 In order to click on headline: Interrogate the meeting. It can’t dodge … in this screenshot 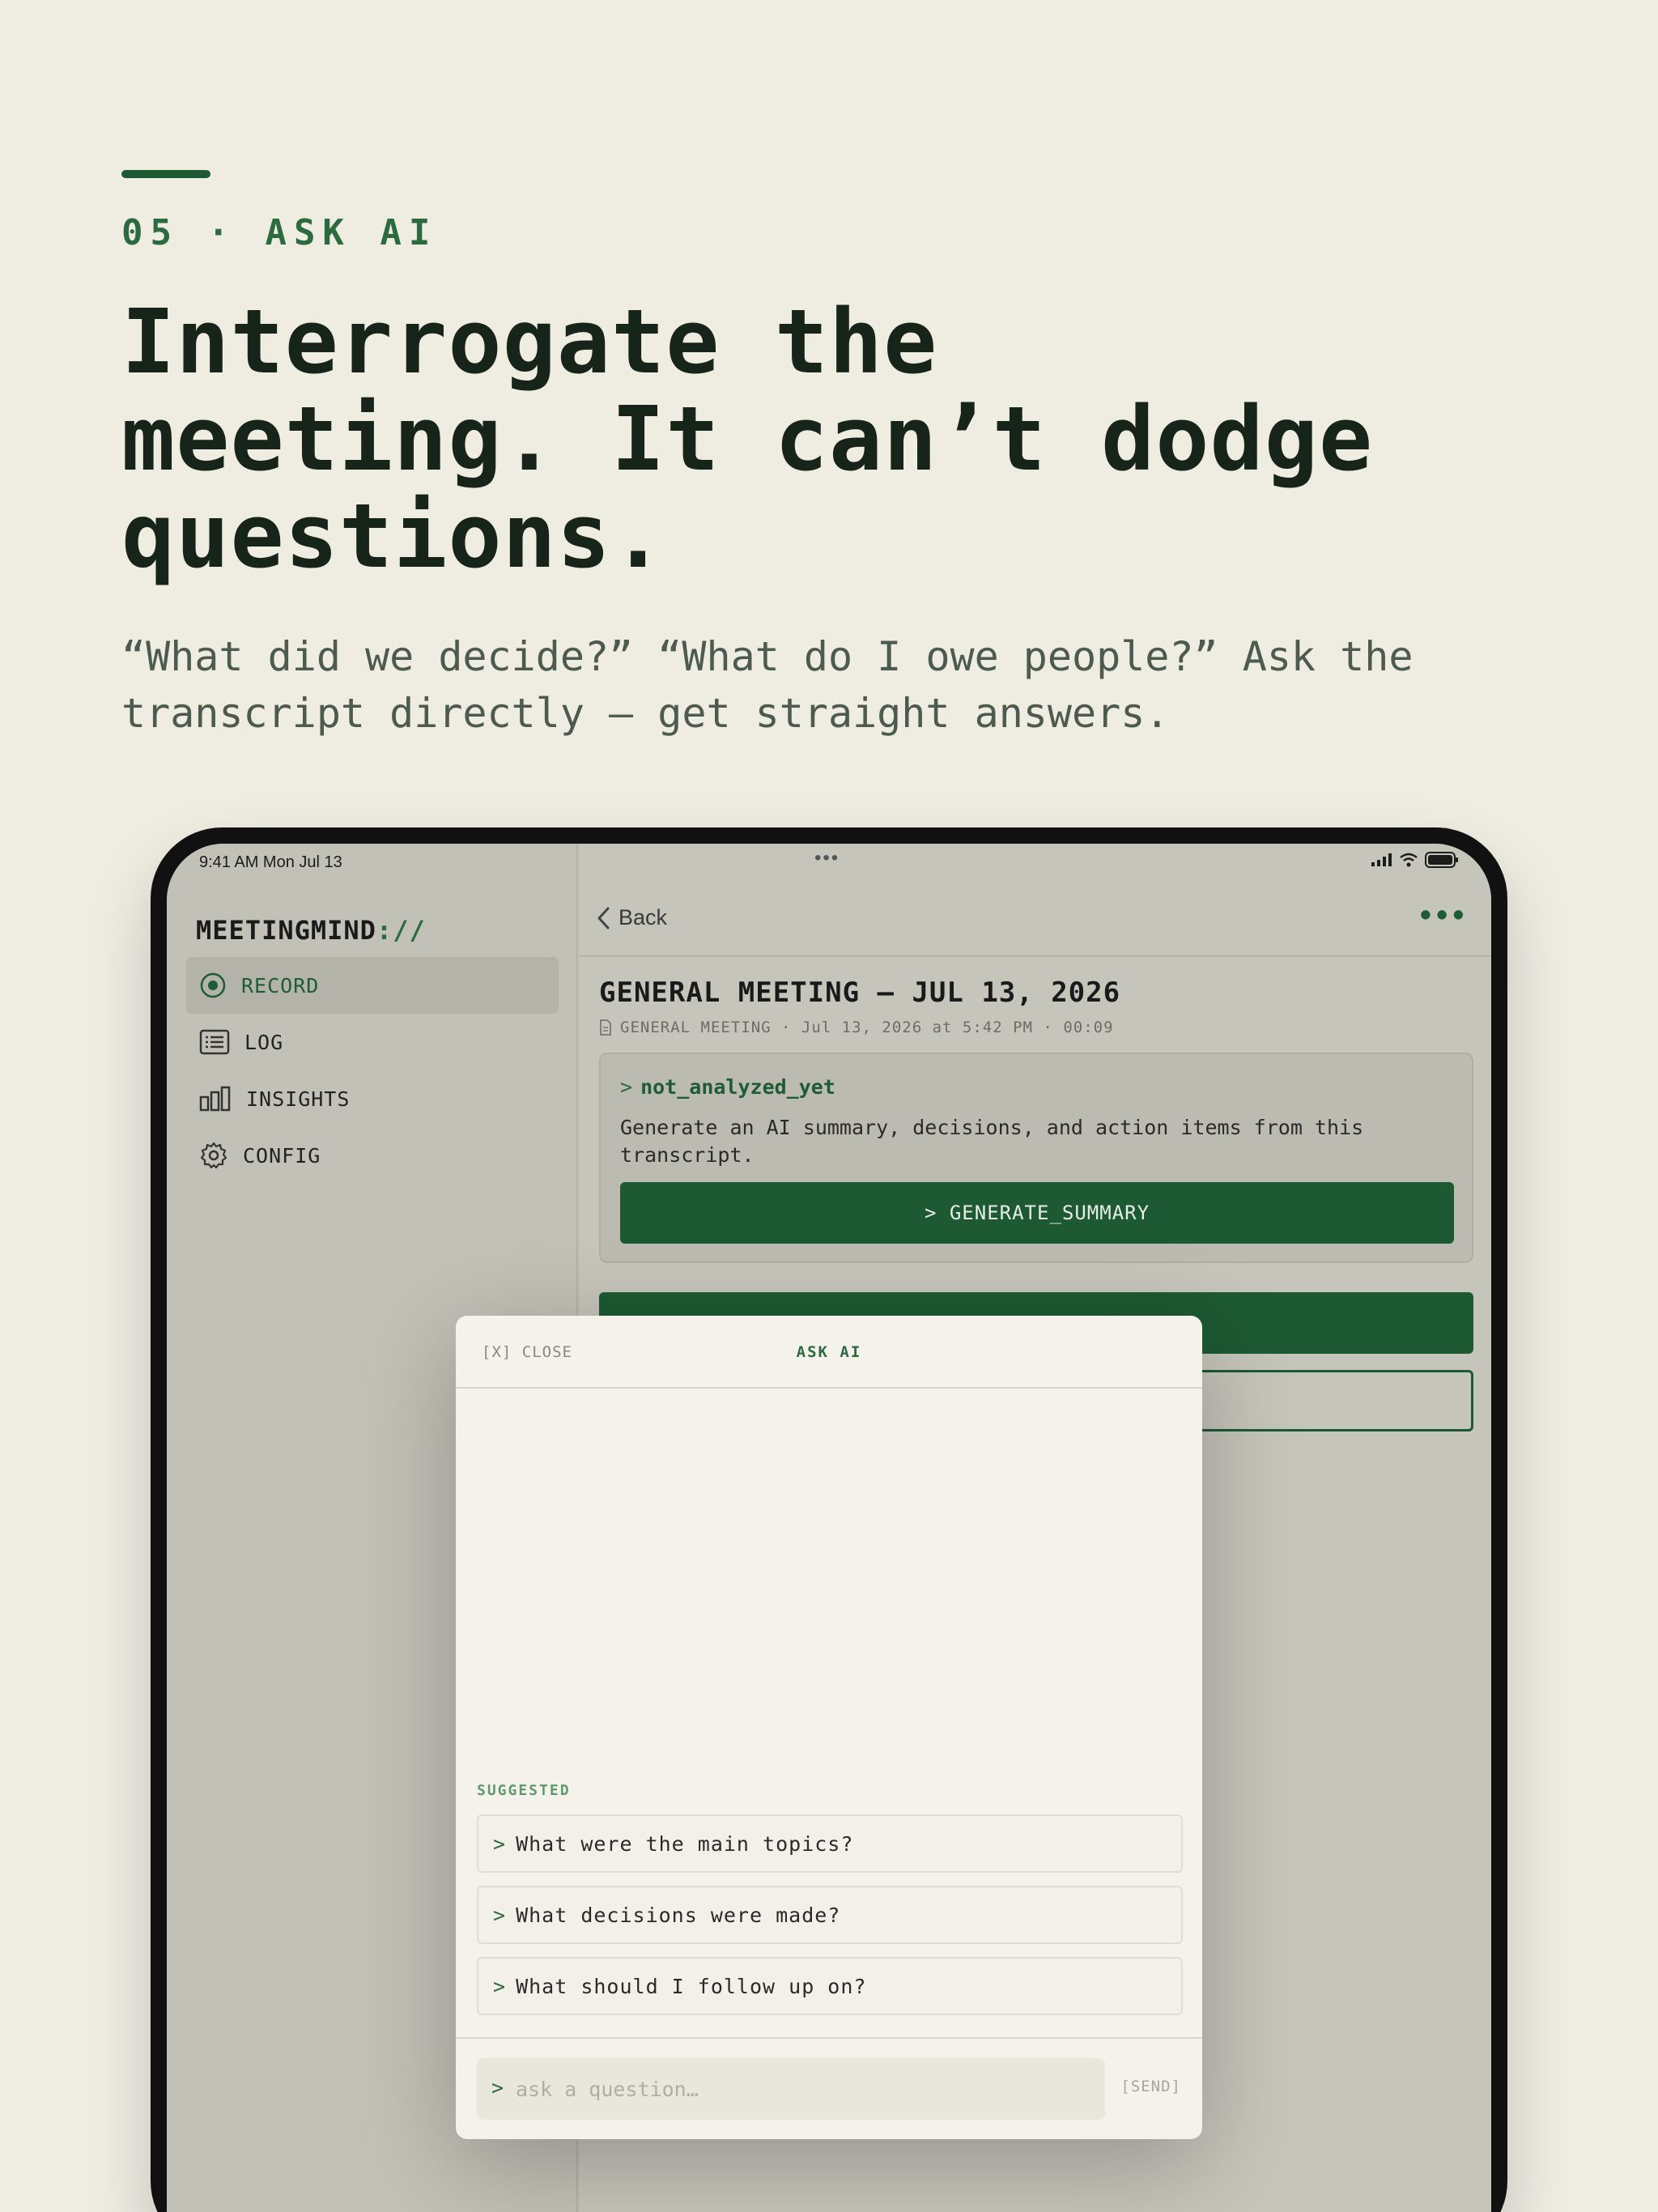, I will do `click(747, 439)`.